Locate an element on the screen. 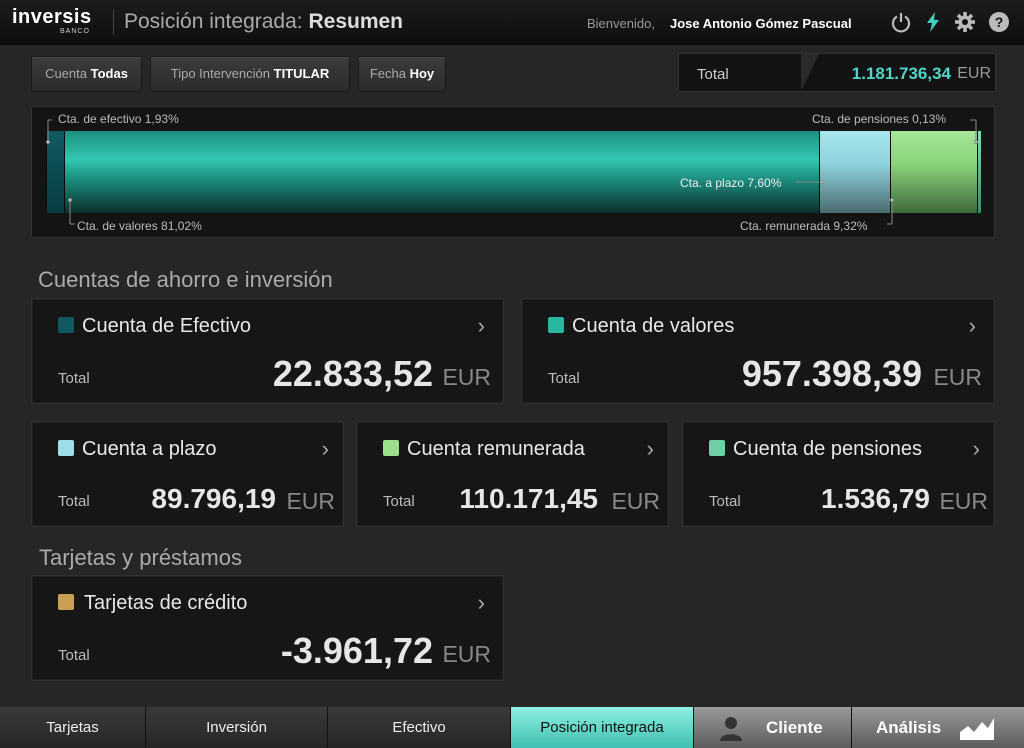 The width and height of the screenshot is (1024, 748). filter-tipo-value: TITULAR is located at coordinates (301, 73).